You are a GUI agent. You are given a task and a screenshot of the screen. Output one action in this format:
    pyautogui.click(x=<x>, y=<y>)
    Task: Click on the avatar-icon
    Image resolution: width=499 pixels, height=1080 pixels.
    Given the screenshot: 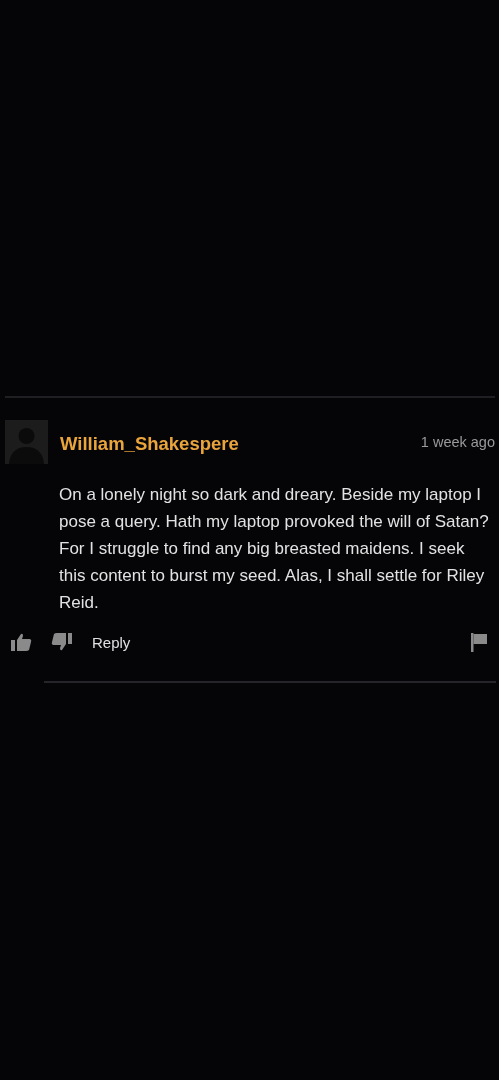 What is the action you would take?
    pyautogui.click(x=26, y=442)
    